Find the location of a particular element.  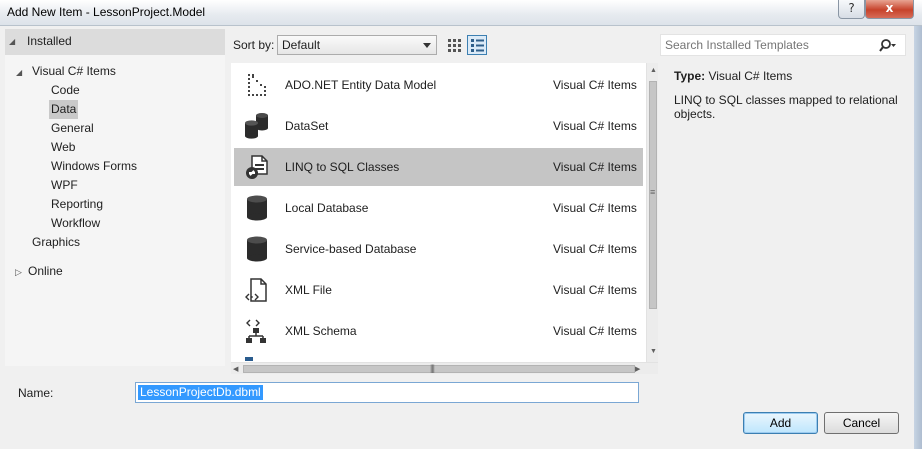

tree-item-graphics: Graphics is located at coordinates (56, 242).